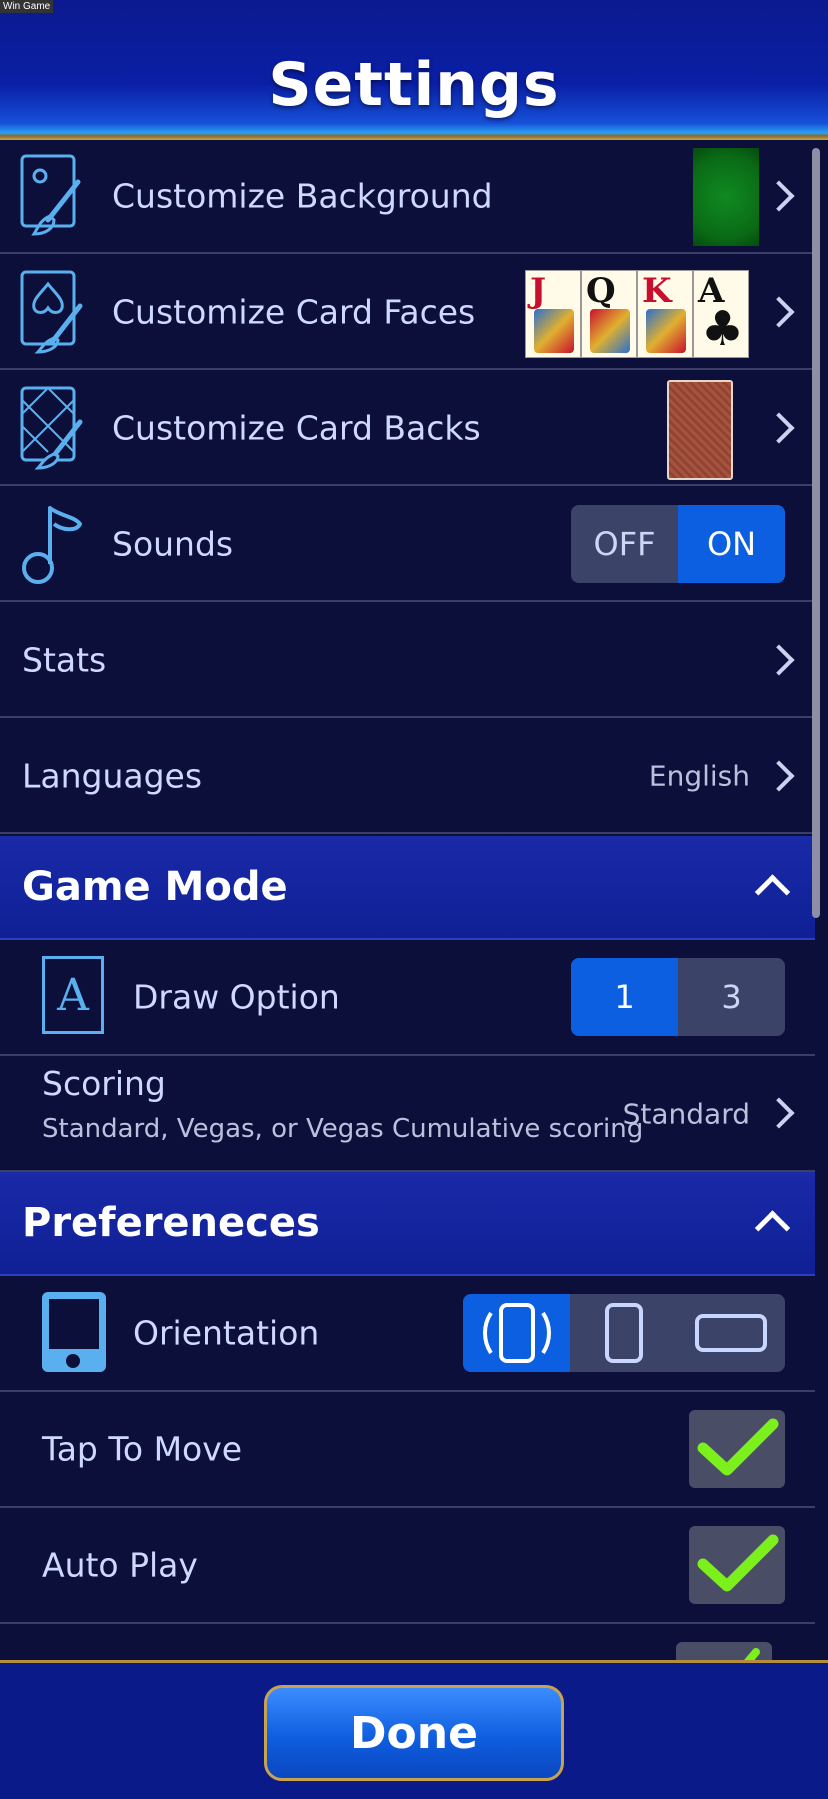 The height and width of the screenshot is (1799, 828). Describe the element at coordinates (637, 314) in the screenshot. I see `card-faces-preview: J Q K A ♣` at that location.